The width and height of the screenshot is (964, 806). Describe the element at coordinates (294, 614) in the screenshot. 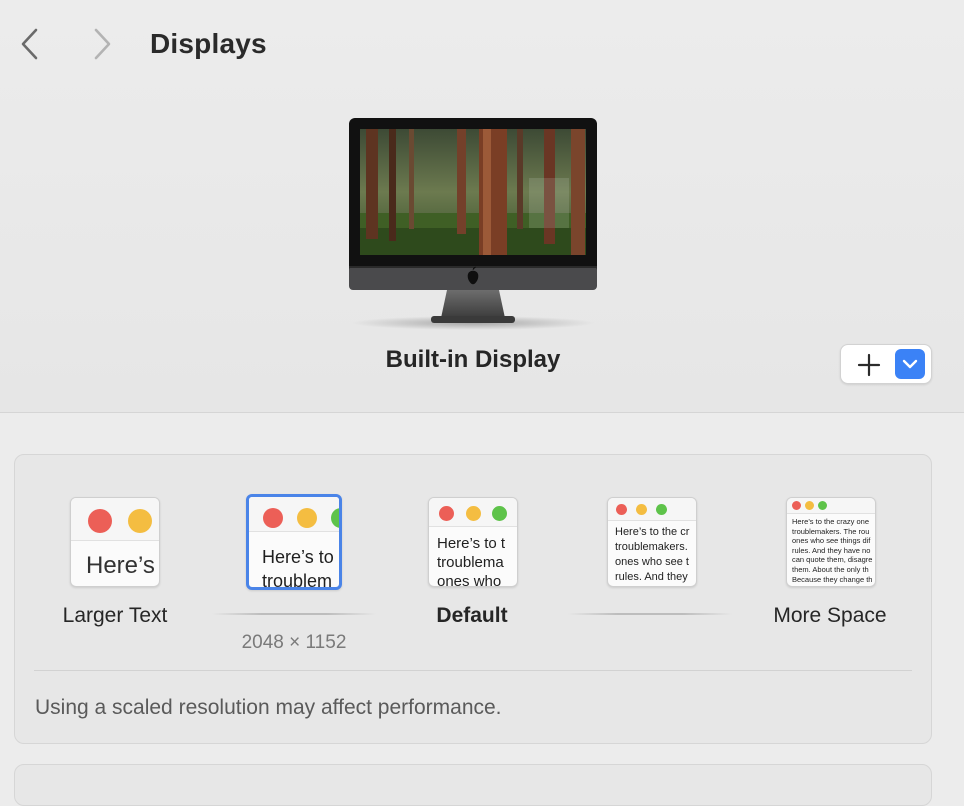

I see `resolution-track-left` at that location.